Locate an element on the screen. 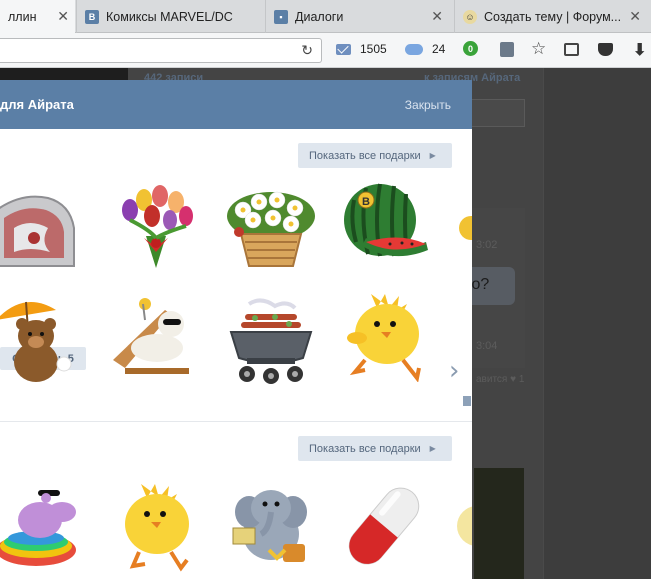 The width and height of the screenshot is (651, 579). next-gifts-arrow-icon: › is located at coordinates (454, 371).